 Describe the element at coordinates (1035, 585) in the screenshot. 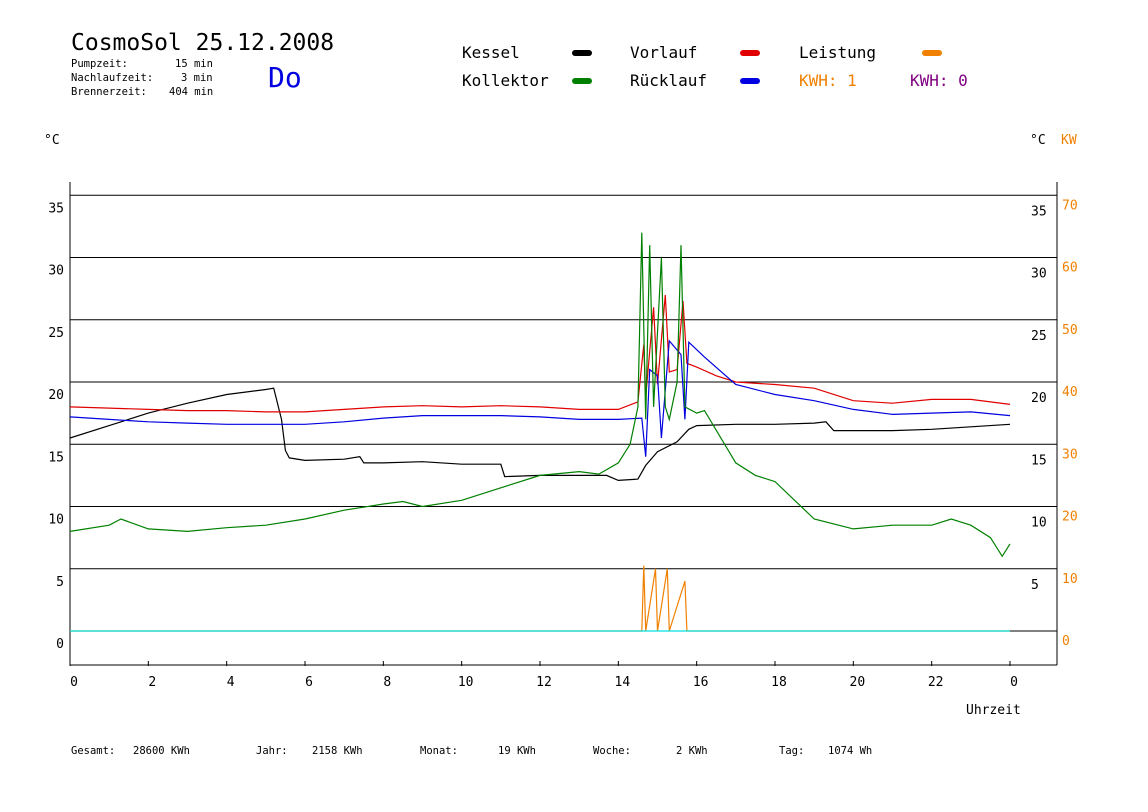

I see `y-right-celsius-tick-label: 5` at that location.